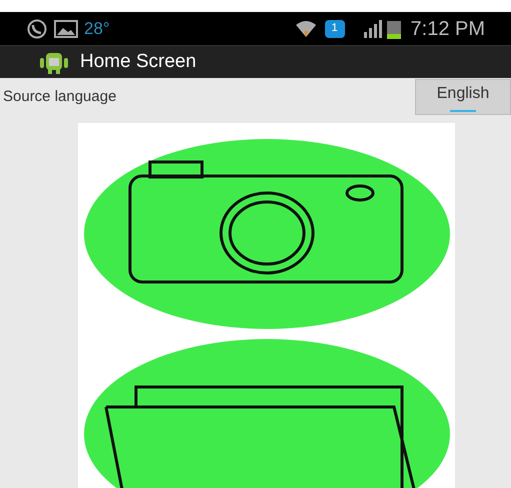 Image resolution: width=511 pixels, height=488 pixels. What do you see at coordinates (447, 29) in the screenshot?
I see `clock-time: 7:12 PM` at bounding box center [447, 29].